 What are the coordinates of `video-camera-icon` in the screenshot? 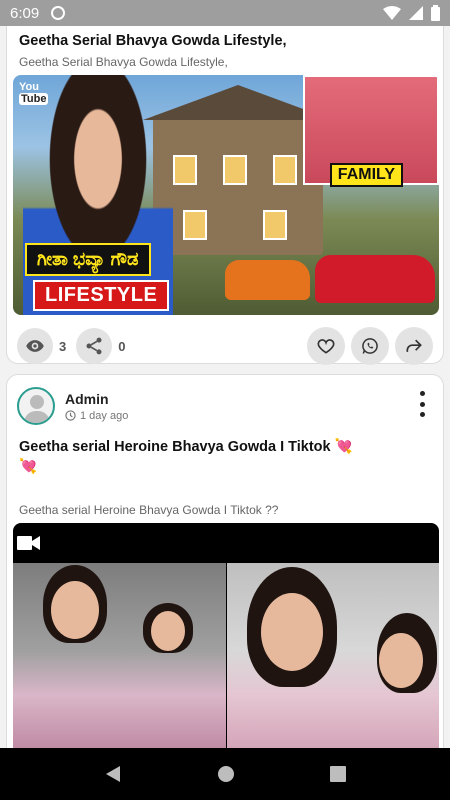 It's located at (28, 543).